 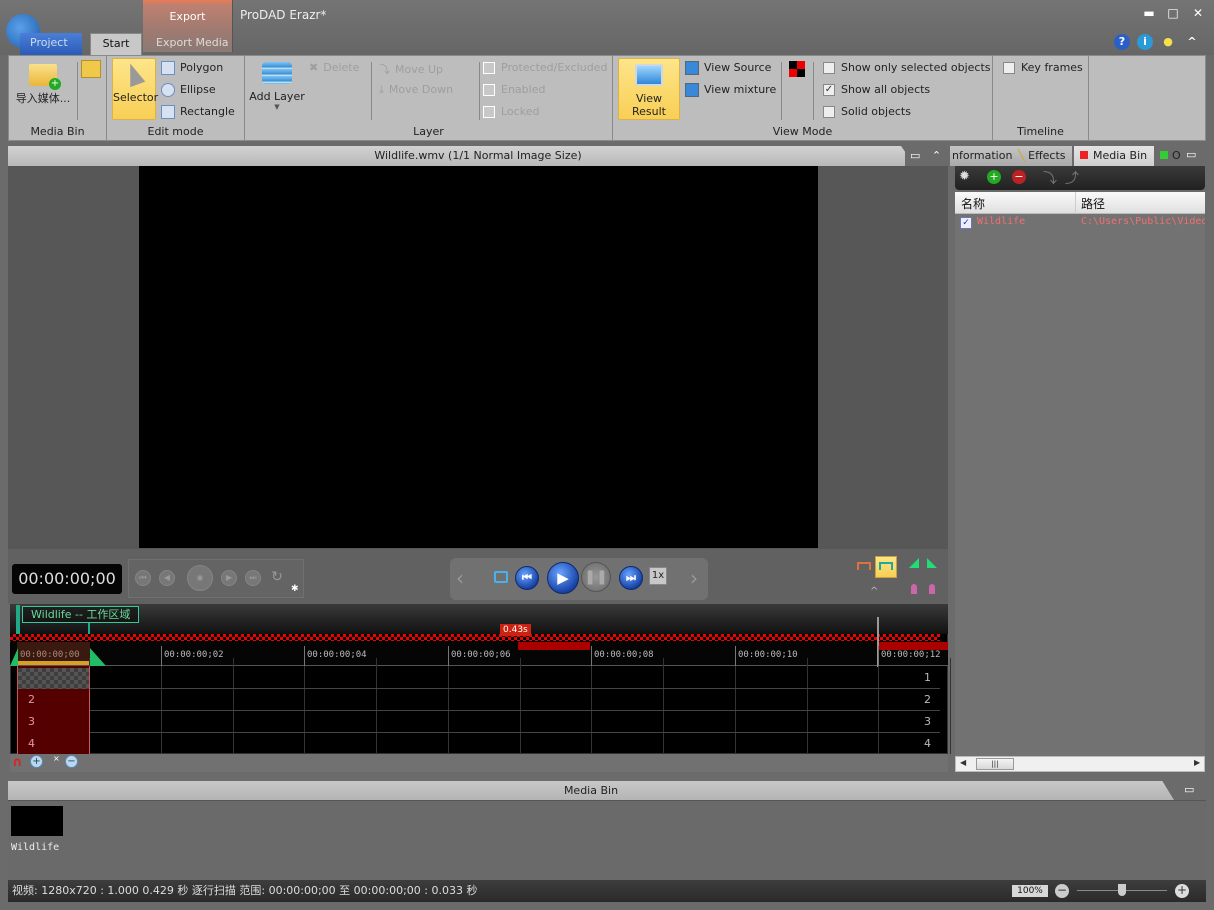 I want to click on go-end-icon: ⏭, so click(x=253, y=578).